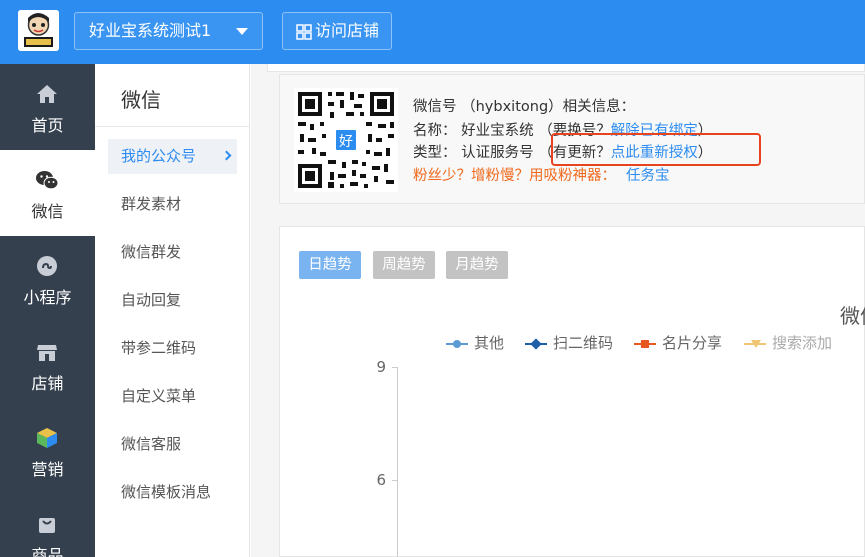  Describe the element at coordinates (852, 316) in the screenshot. I see `chart-title: 微信` at that location.